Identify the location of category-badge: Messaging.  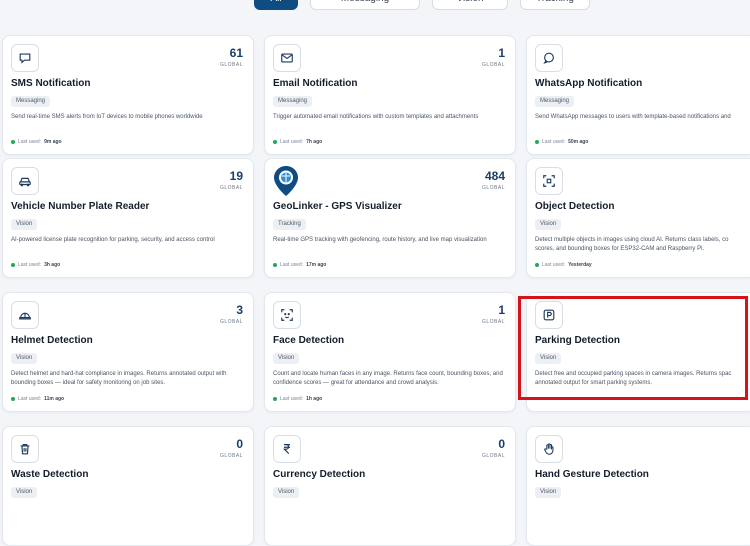
(555, 101).